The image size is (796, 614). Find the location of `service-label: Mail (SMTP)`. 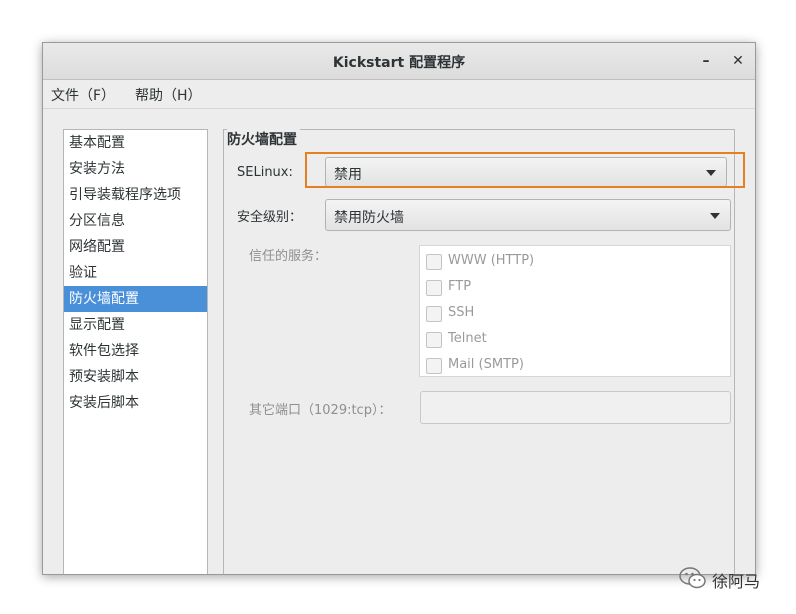

service-label: Mail (SMTP) is located at coordinates (486, 364).